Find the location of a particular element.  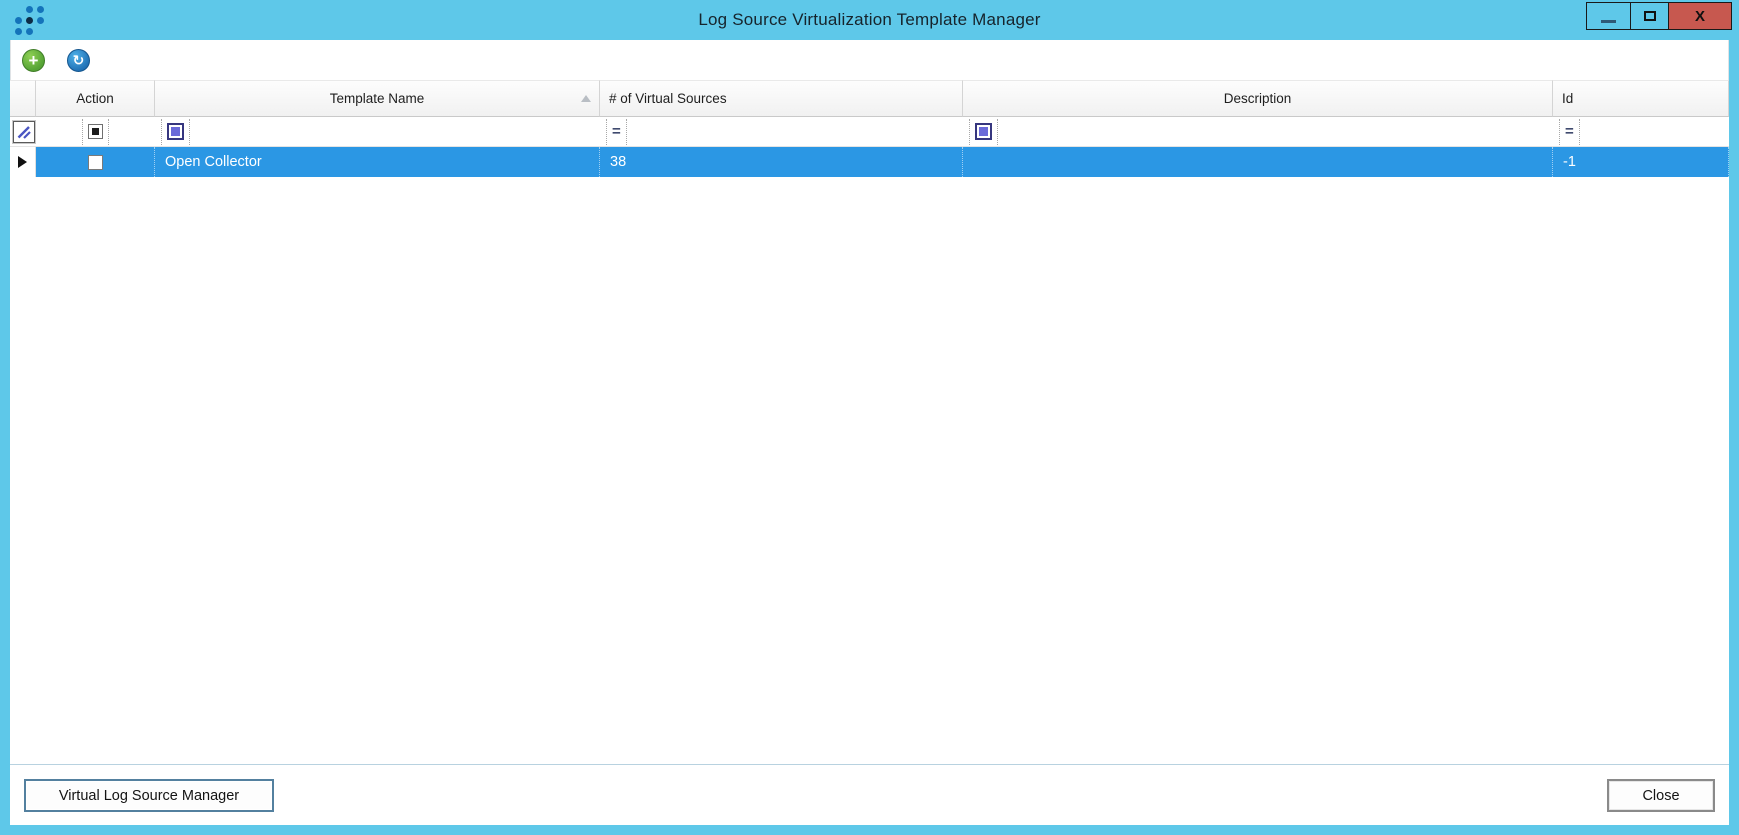

maximize-button is located at coordinates (1649, 16).